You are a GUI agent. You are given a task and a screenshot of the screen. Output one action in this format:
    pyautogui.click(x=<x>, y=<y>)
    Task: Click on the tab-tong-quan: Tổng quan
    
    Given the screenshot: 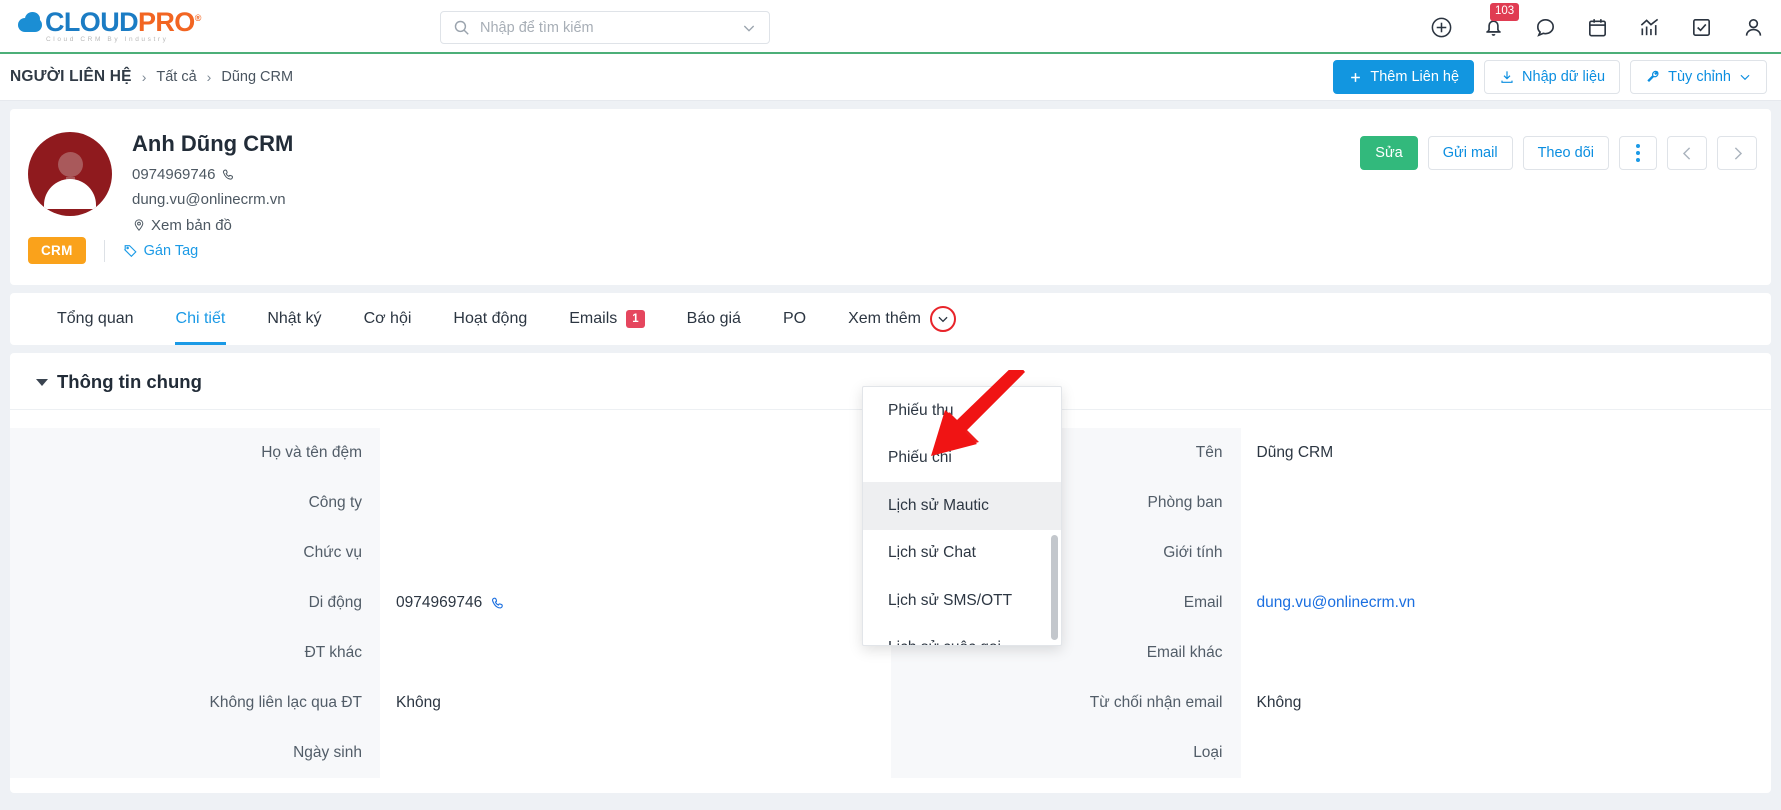 What is the action you would take?
    pyautogui.click(x=95, y=319)
    